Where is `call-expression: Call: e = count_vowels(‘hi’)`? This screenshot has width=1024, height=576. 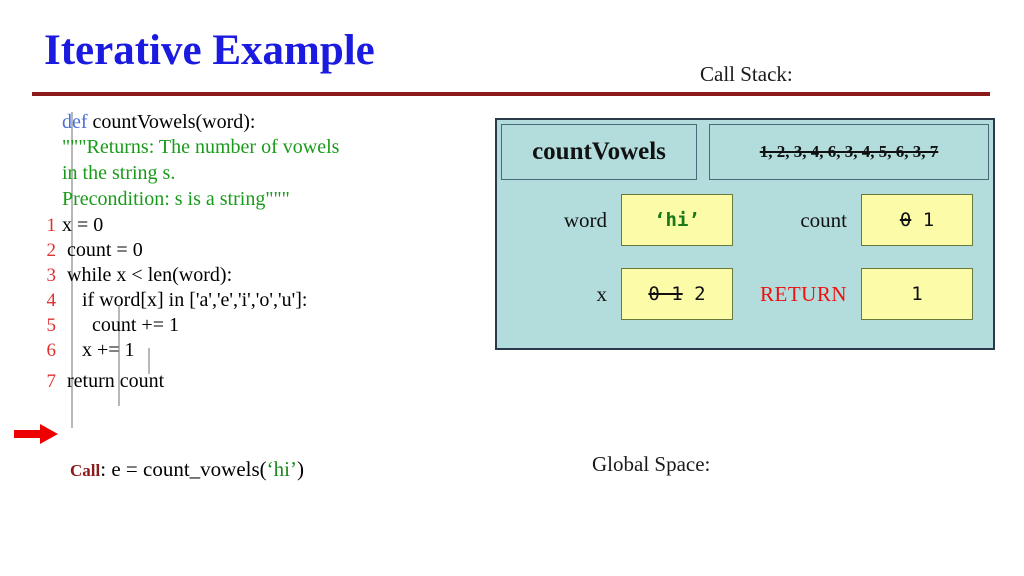 call-expression: Call: e = count_vowels(‘hi’) is located at coordinates (187, 469).